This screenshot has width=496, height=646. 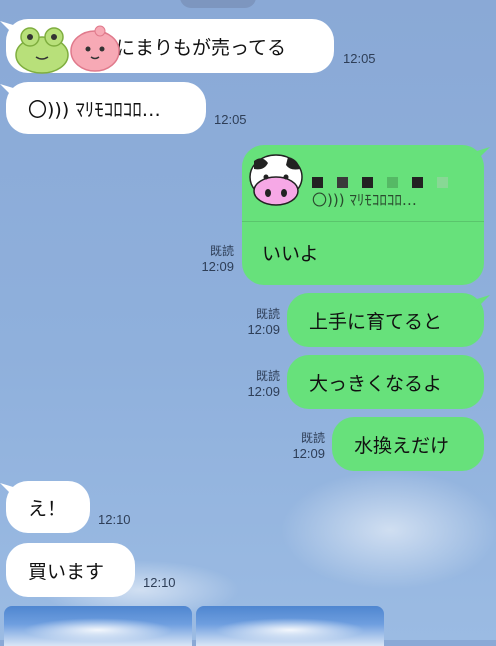 I want to click on message-text: 上手に育てると, so click(x=376, y=321).